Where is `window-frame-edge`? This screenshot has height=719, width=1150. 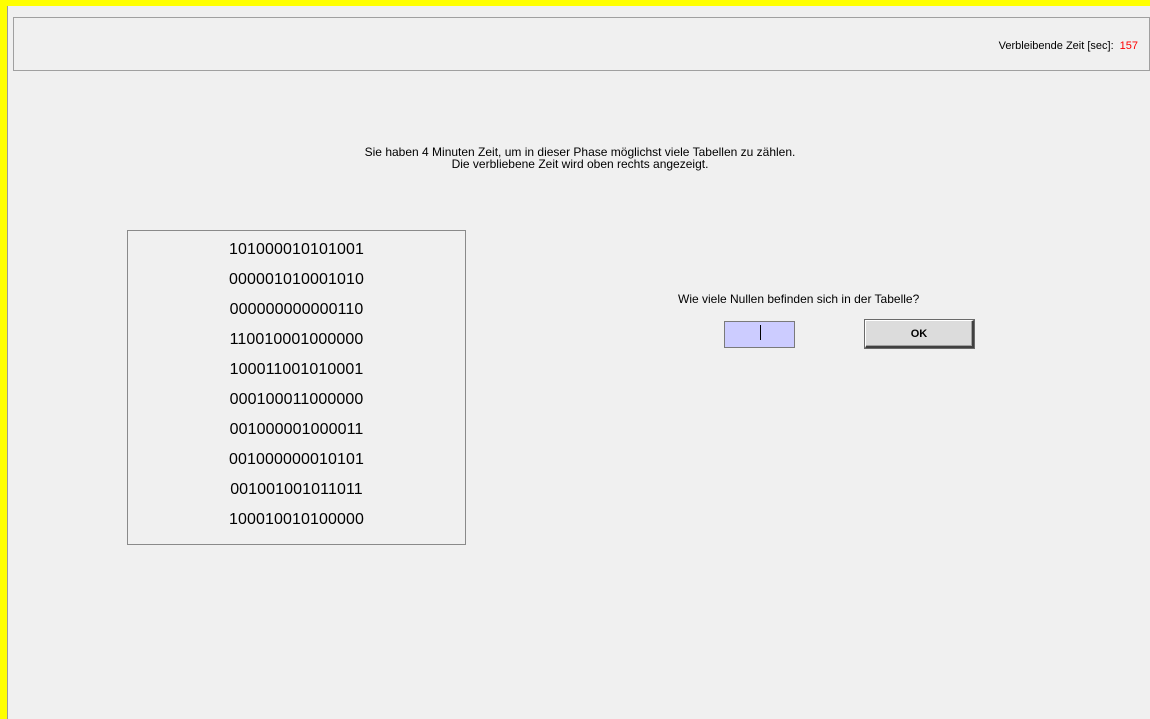
window-frame-edge is located at coordinates (7, 362).